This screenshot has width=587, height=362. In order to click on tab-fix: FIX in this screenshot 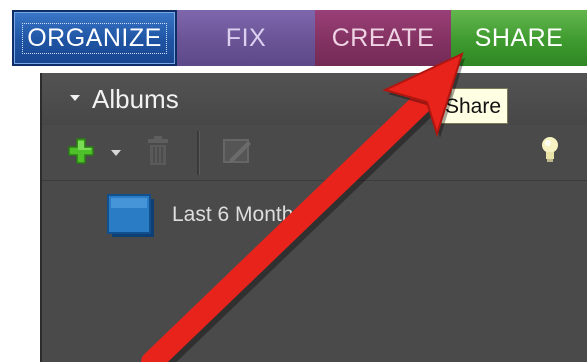, I will do `click(246, 38)`.